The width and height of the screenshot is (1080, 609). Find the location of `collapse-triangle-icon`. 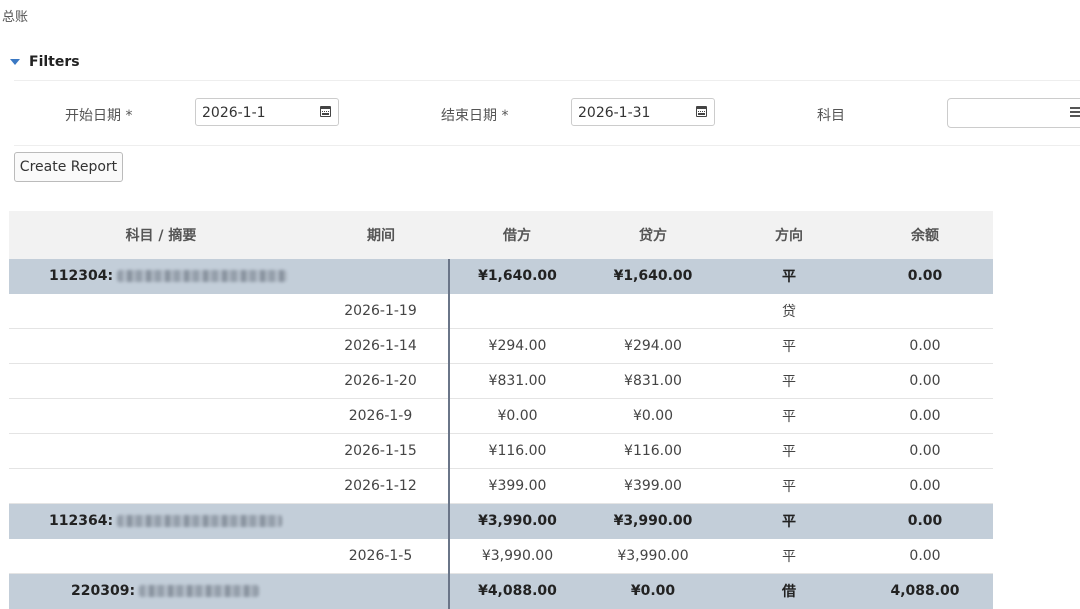

collapse-triangle-icon is located at coordinates (15, 62).